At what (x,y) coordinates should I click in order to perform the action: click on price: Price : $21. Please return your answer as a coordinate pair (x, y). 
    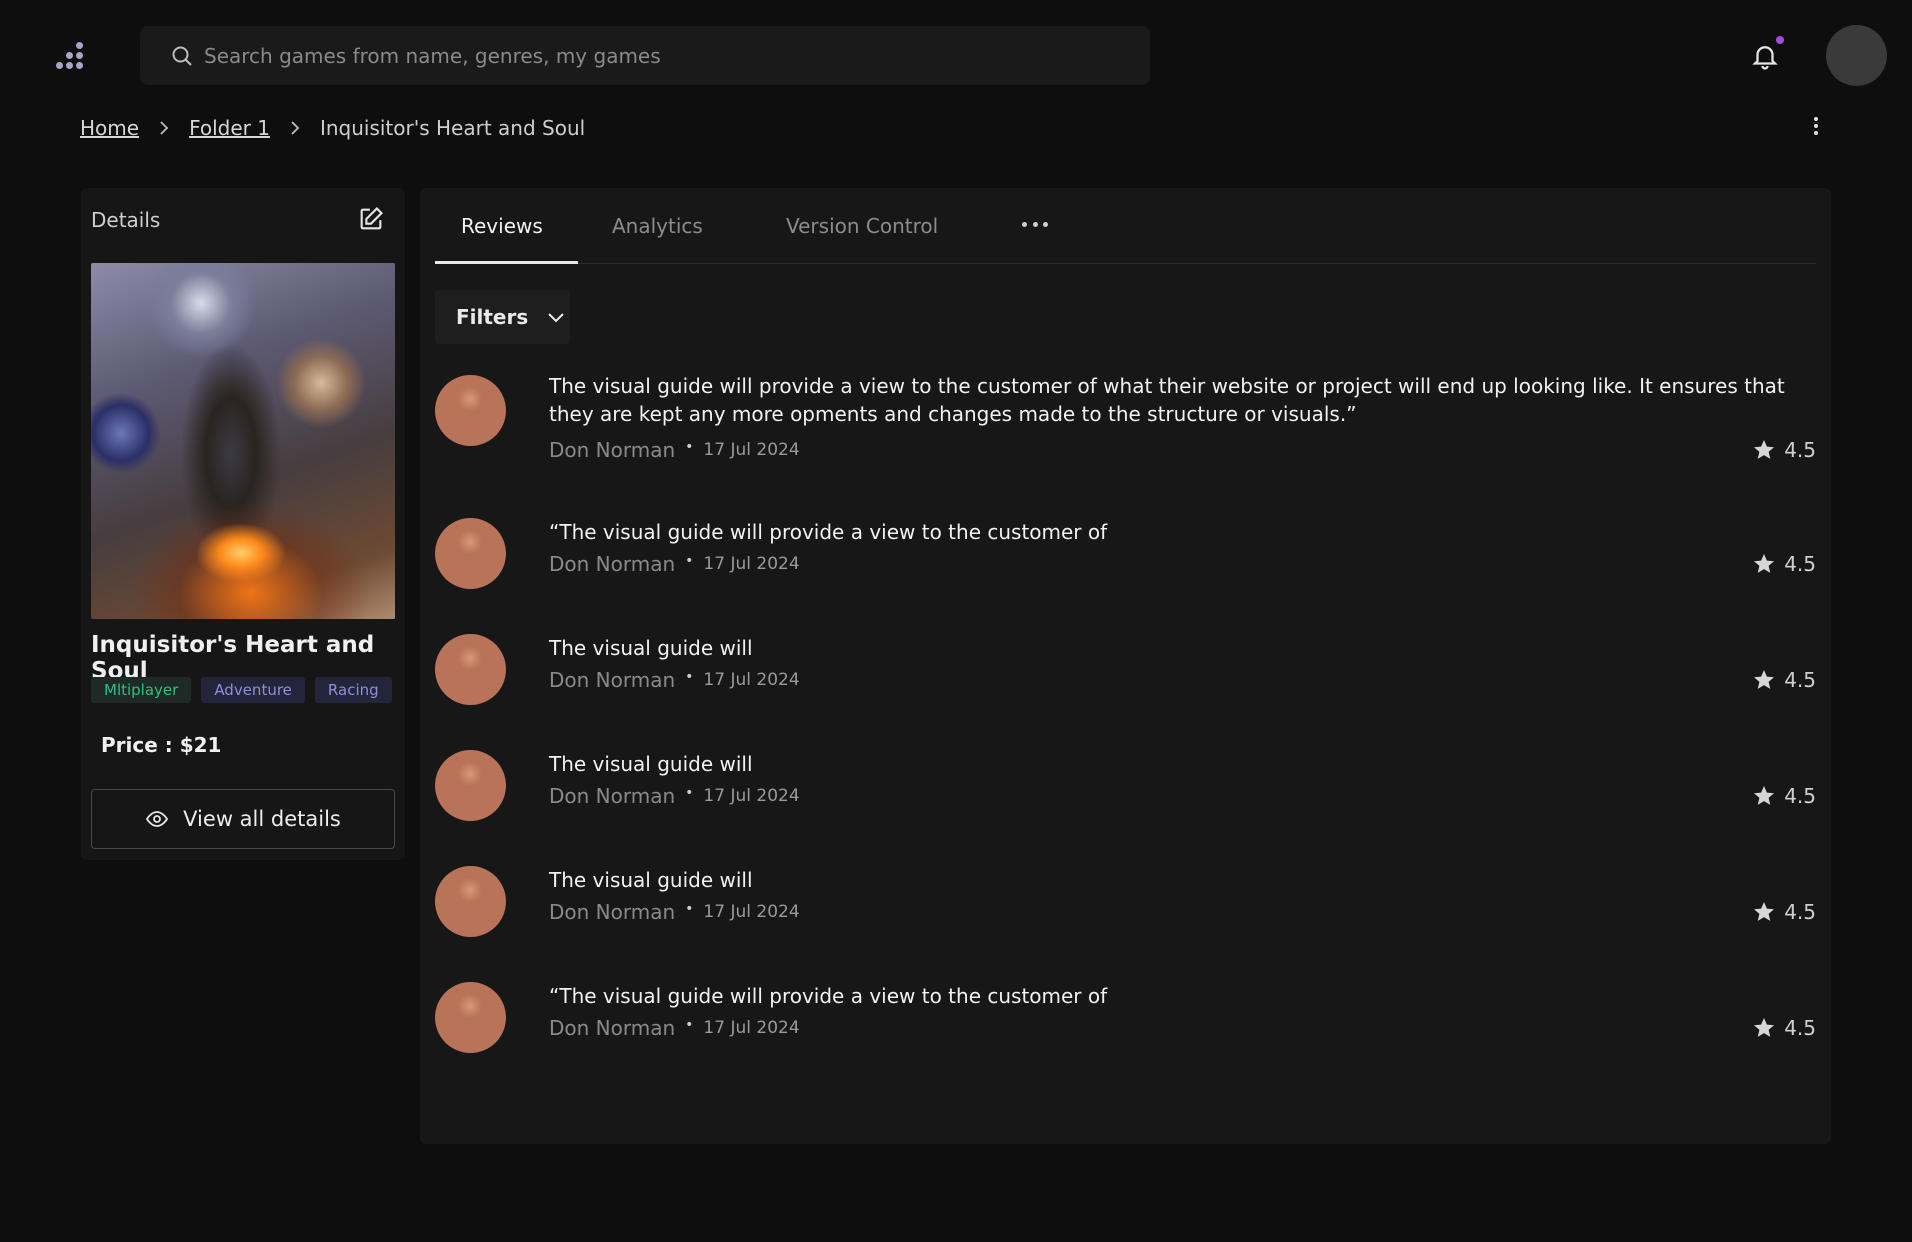
    Looking at the image, I should click on (161, 745).